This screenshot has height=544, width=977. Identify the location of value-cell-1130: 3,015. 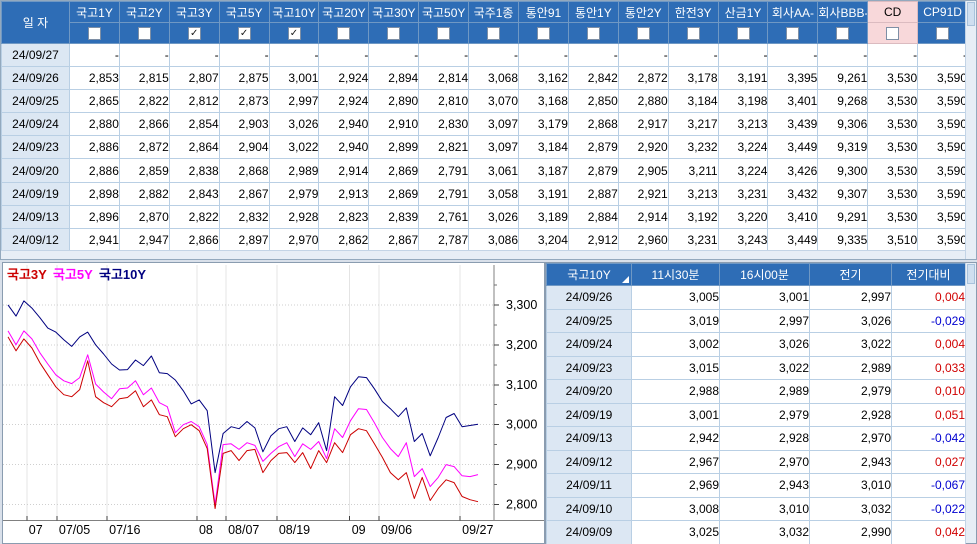
(675, 367).